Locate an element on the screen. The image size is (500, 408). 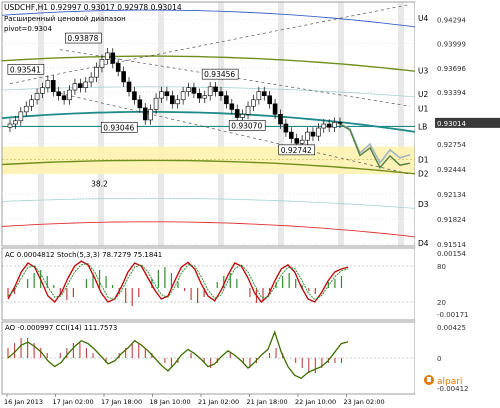
level-label-lb: LB is located at coordinates (422, 126).